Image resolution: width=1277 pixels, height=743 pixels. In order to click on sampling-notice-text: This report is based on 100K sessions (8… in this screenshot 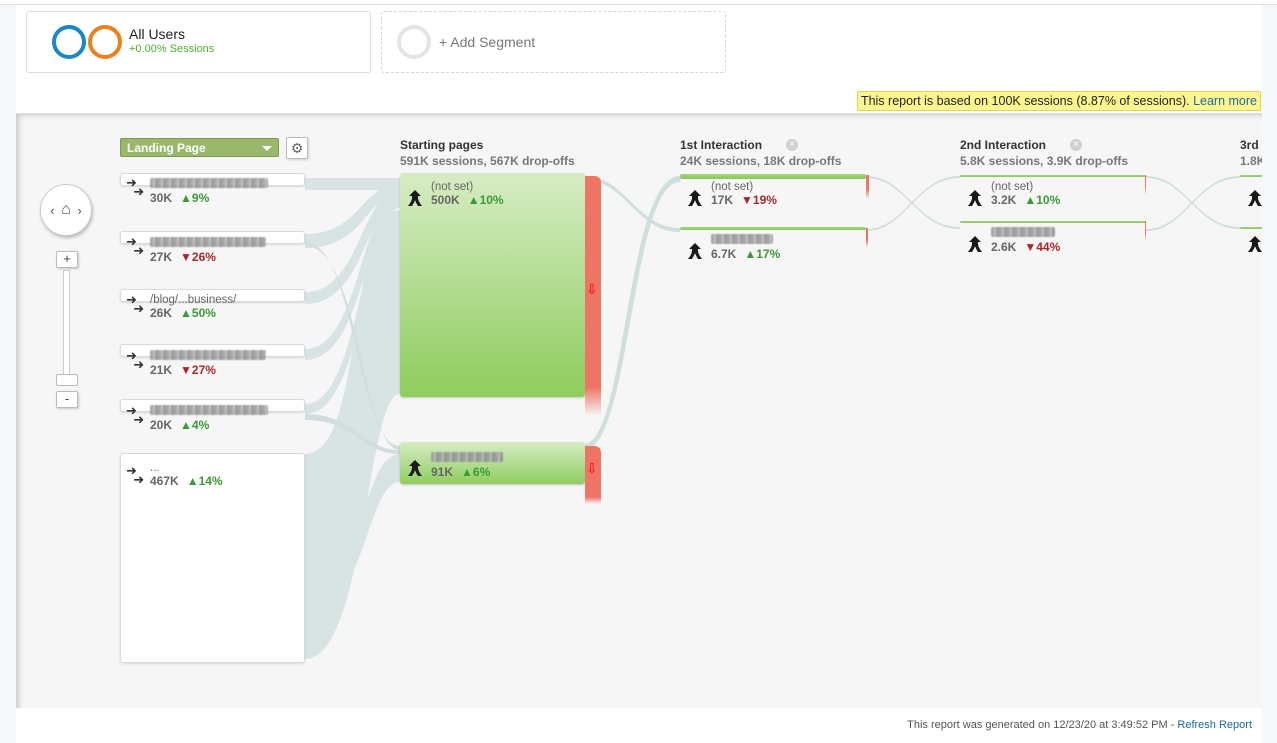, I will do `click(1027, 101)`.